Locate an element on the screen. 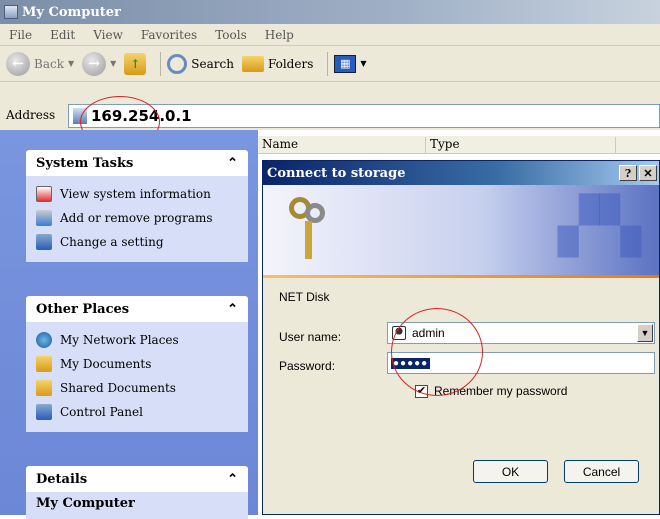  ok-button: OK is located at coordinates (510, 471).